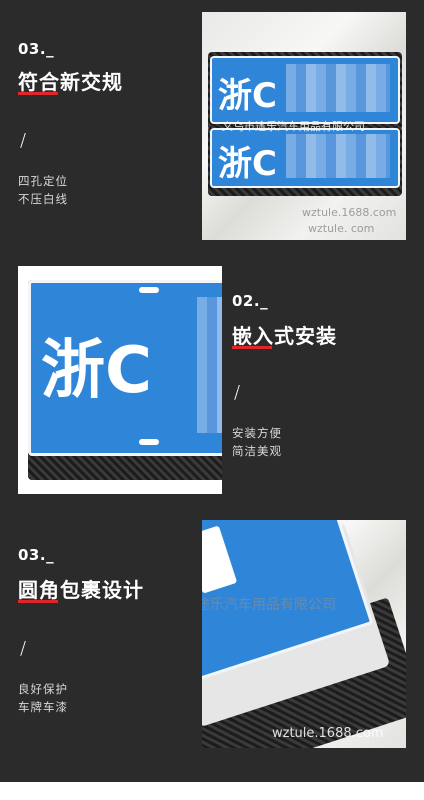 This screenshot has width=424, height=800. I want to click on license-plate-top: 浙C, so click(305, 90).